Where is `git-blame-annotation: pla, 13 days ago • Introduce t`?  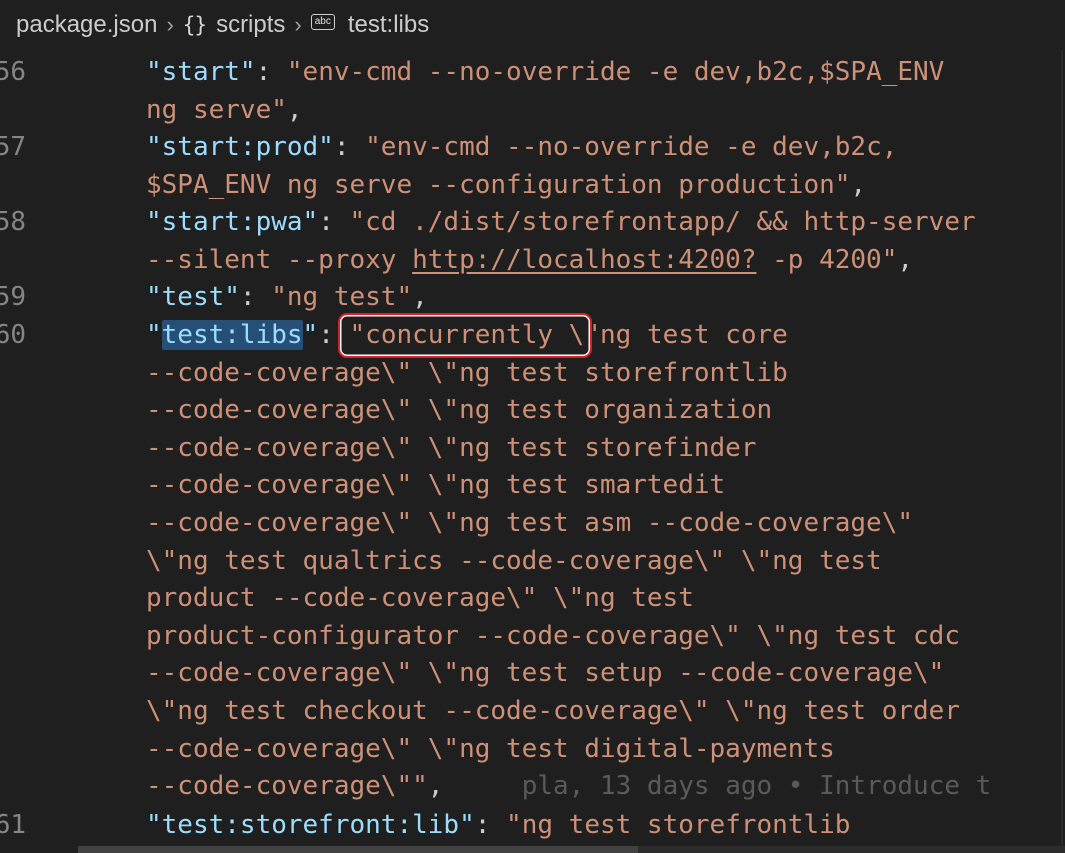
git-blame-annotation: pla, 13 days ago • Introduce t is located at coordinates (756, 786).